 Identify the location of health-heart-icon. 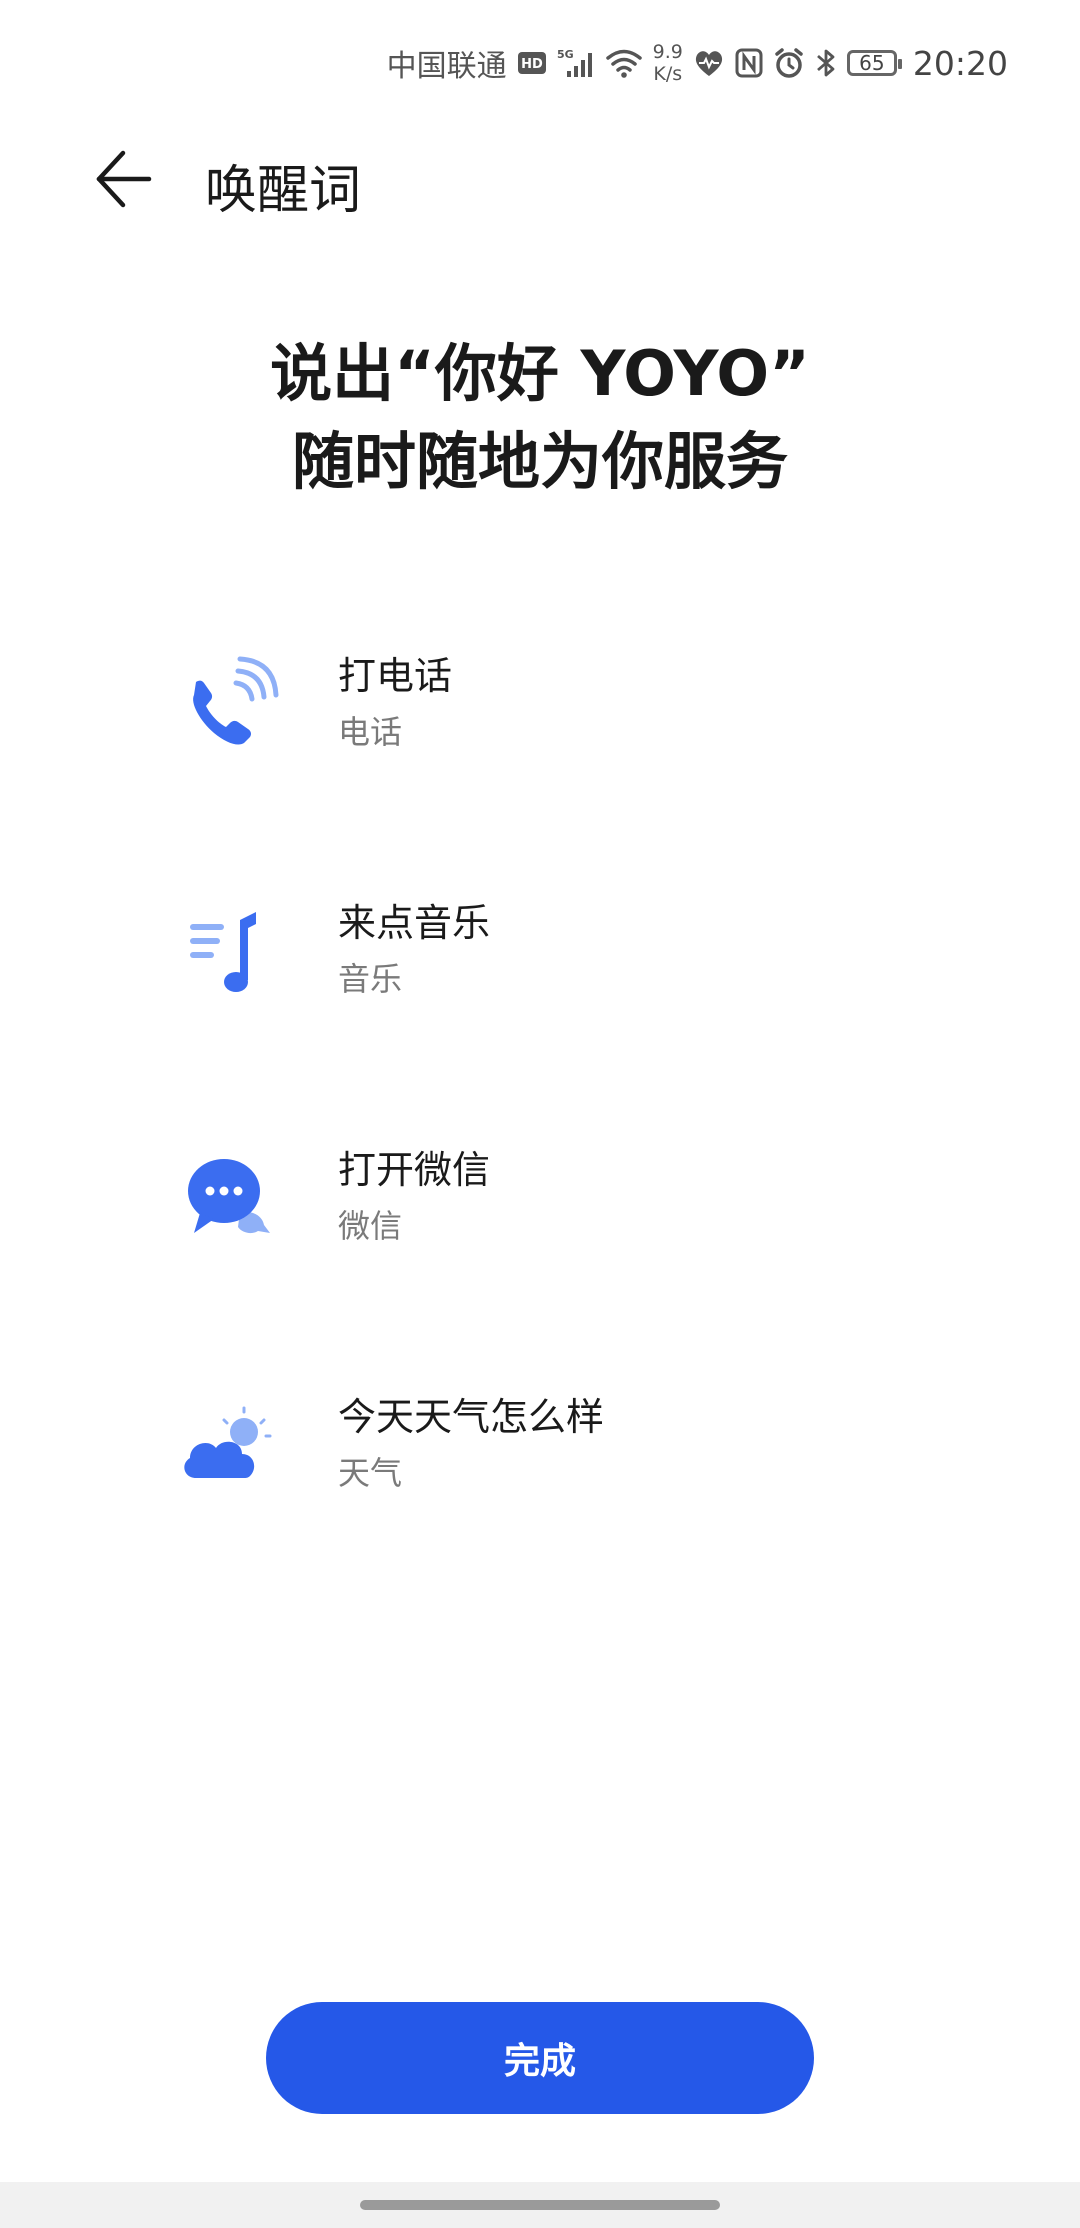
(708, 63).